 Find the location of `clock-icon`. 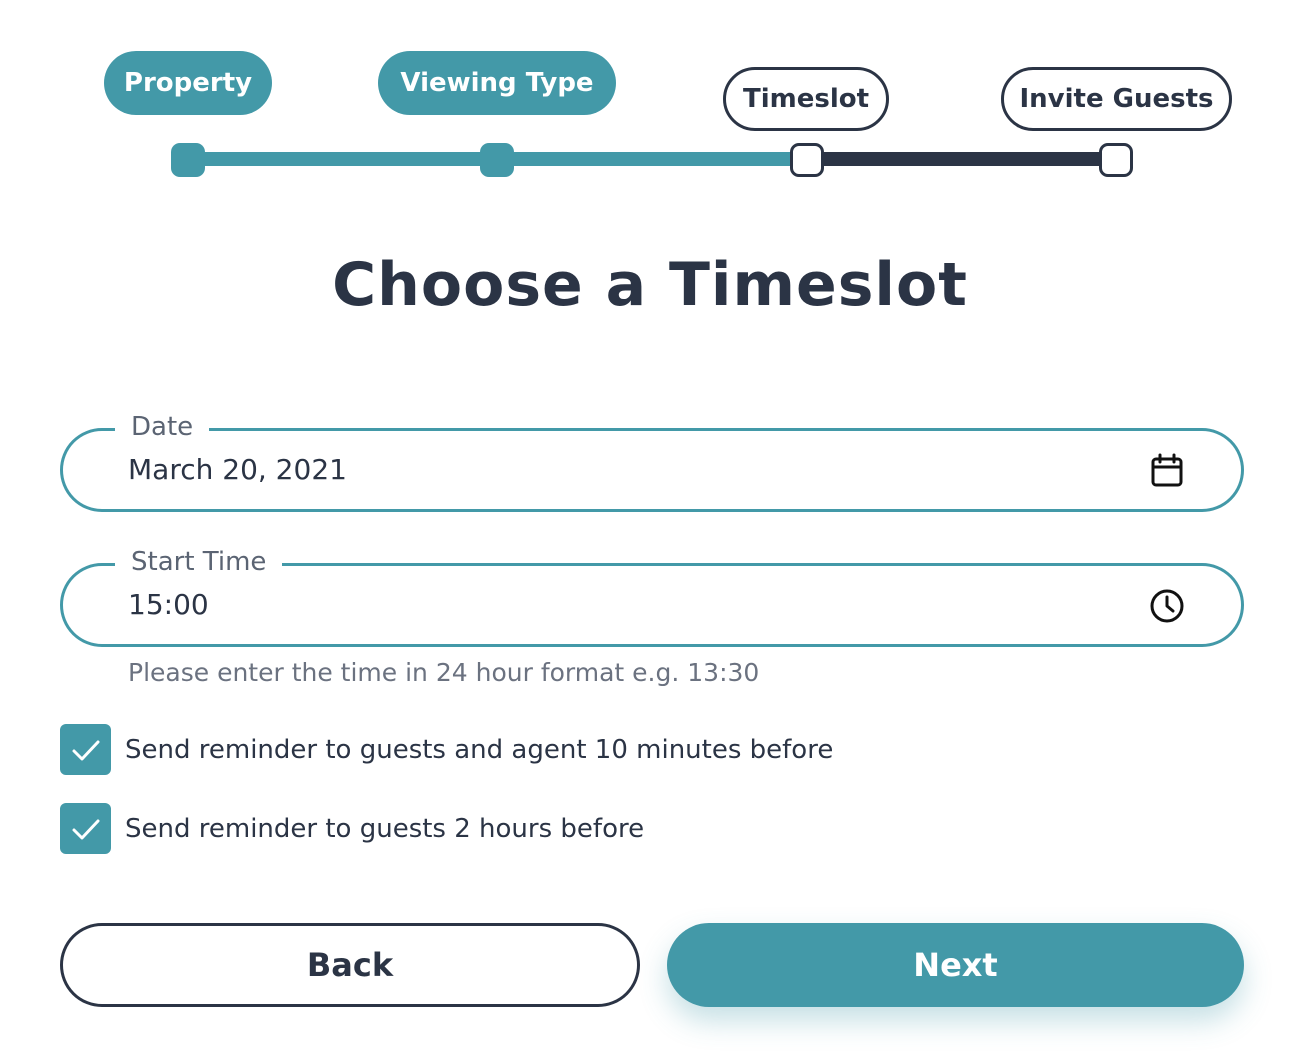

clock-icon is located at coordinates (1167, 606).